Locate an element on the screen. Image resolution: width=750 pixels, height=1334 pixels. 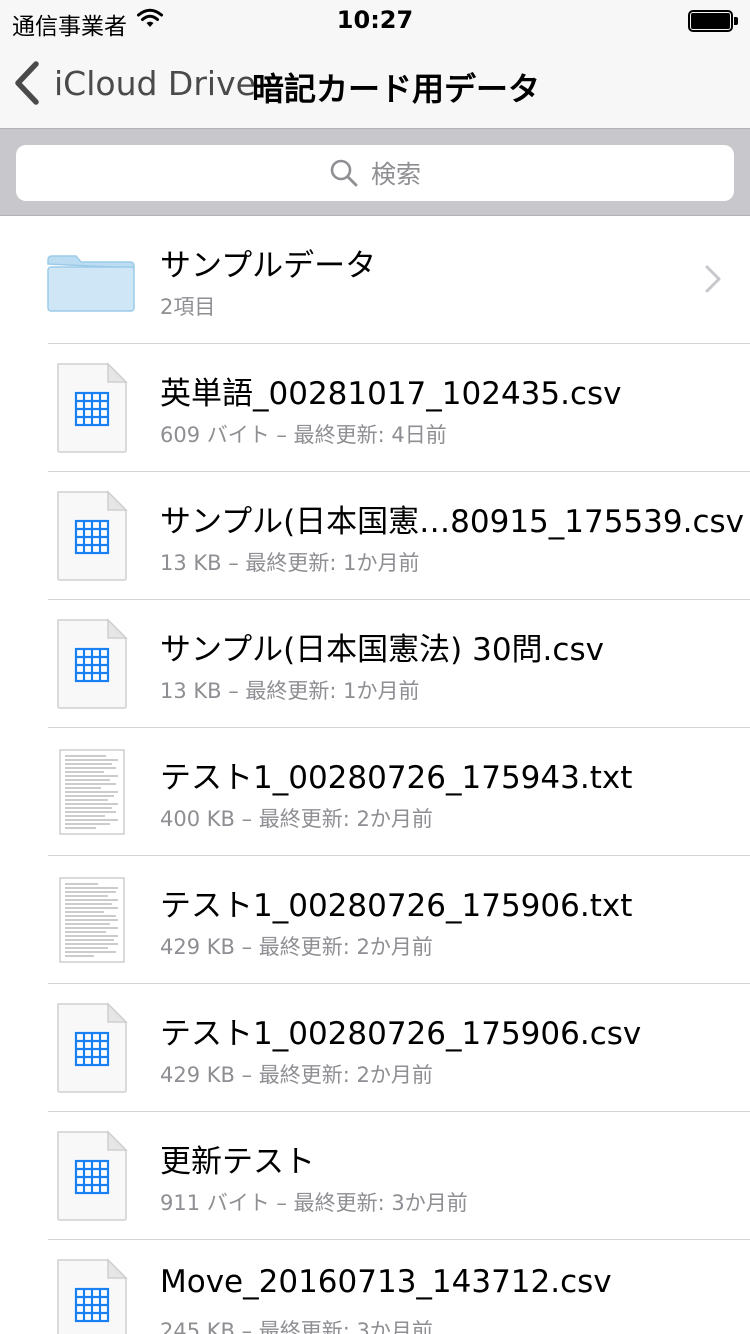
item-name: 英単語_00281017_102435.csv is located at coordinates (391, 394).